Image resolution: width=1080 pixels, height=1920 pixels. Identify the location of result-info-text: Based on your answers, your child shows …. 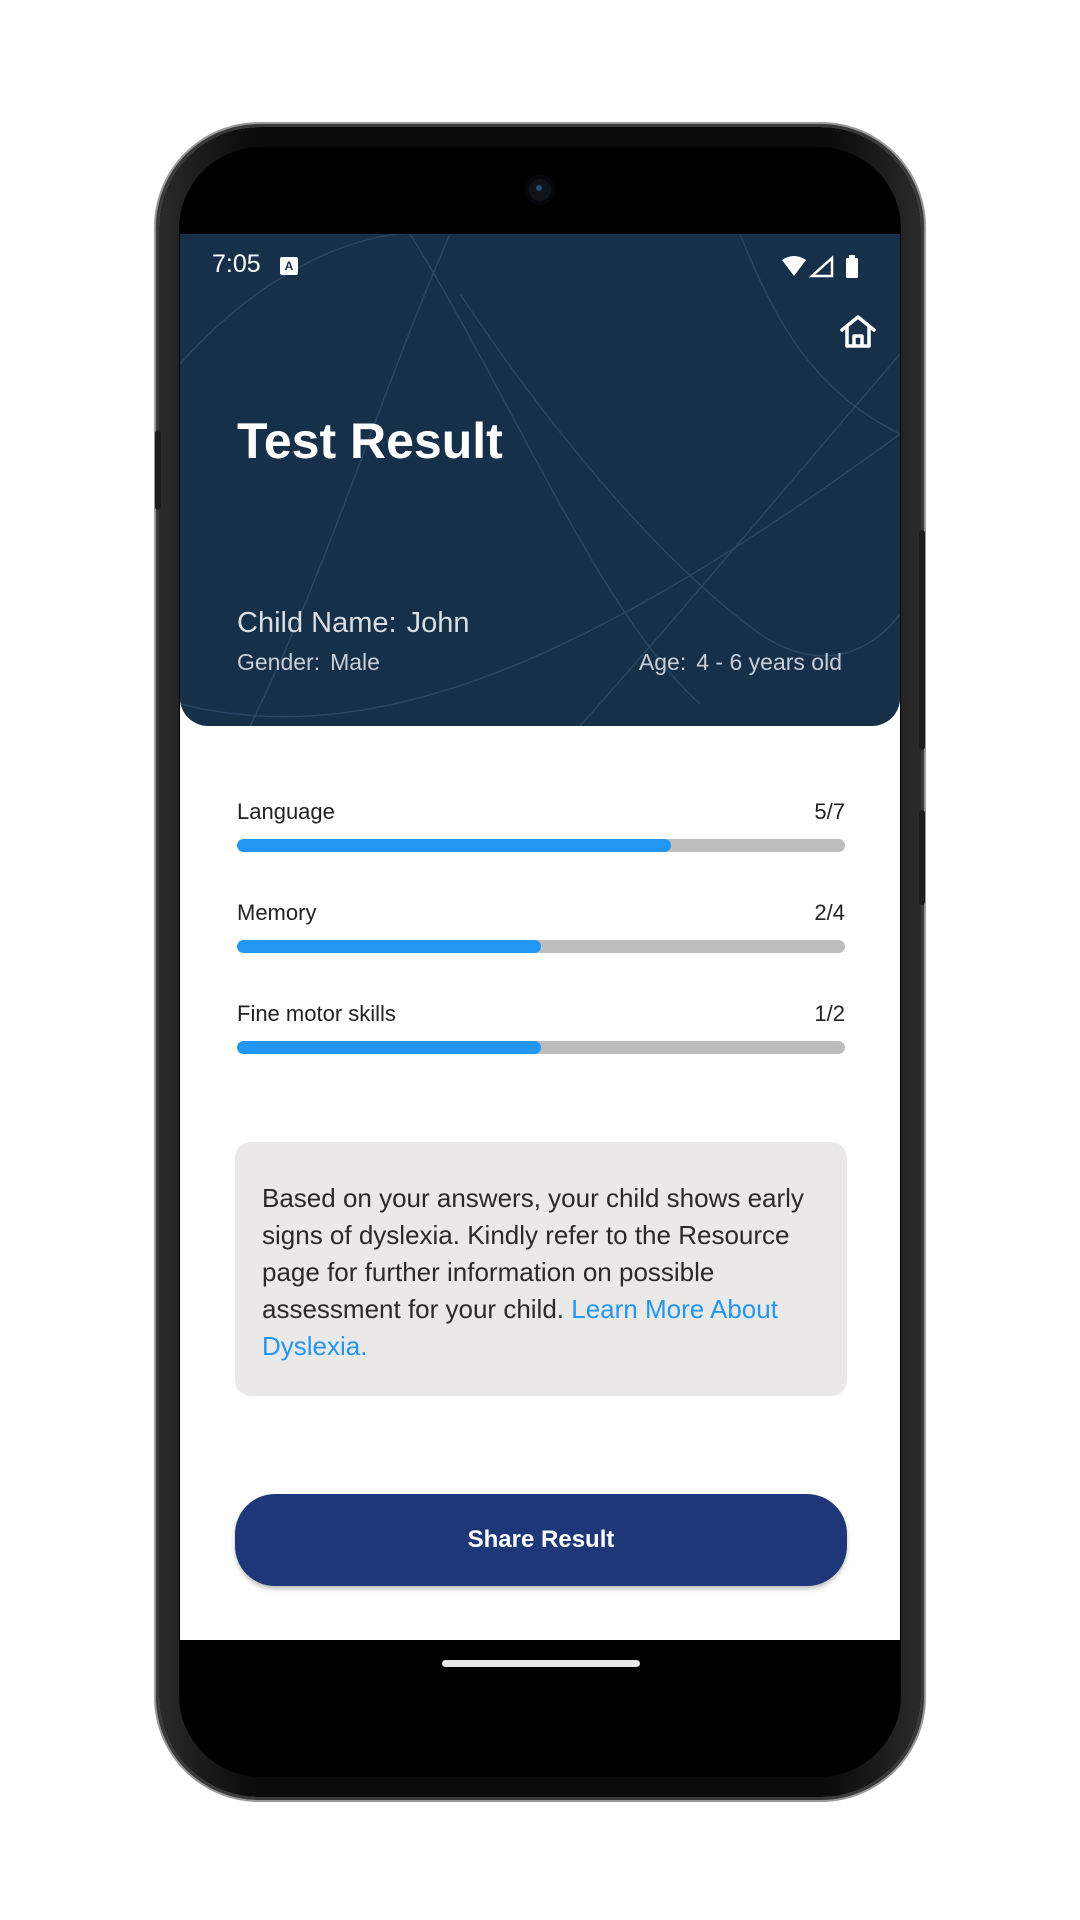
(547, 1272).